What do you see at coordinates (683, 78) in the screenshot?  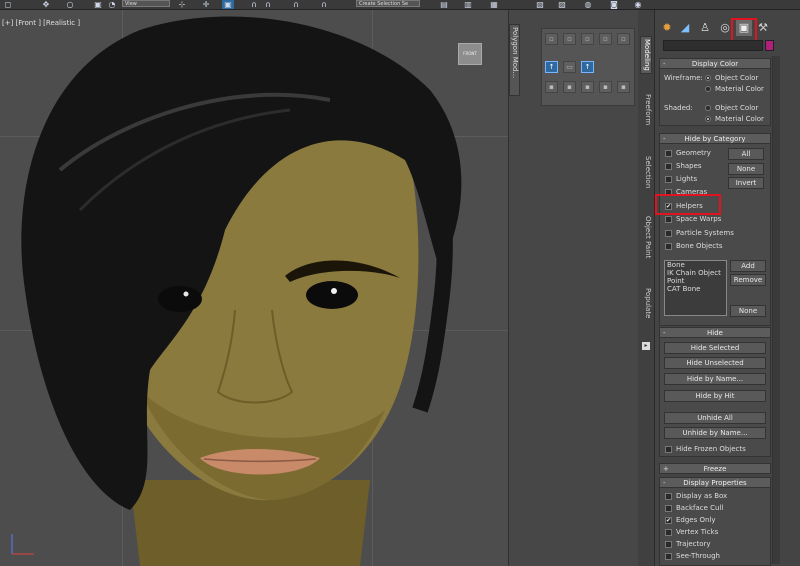 I see `wireframe-label: Wireframe:` at bounding box center [683, 78].